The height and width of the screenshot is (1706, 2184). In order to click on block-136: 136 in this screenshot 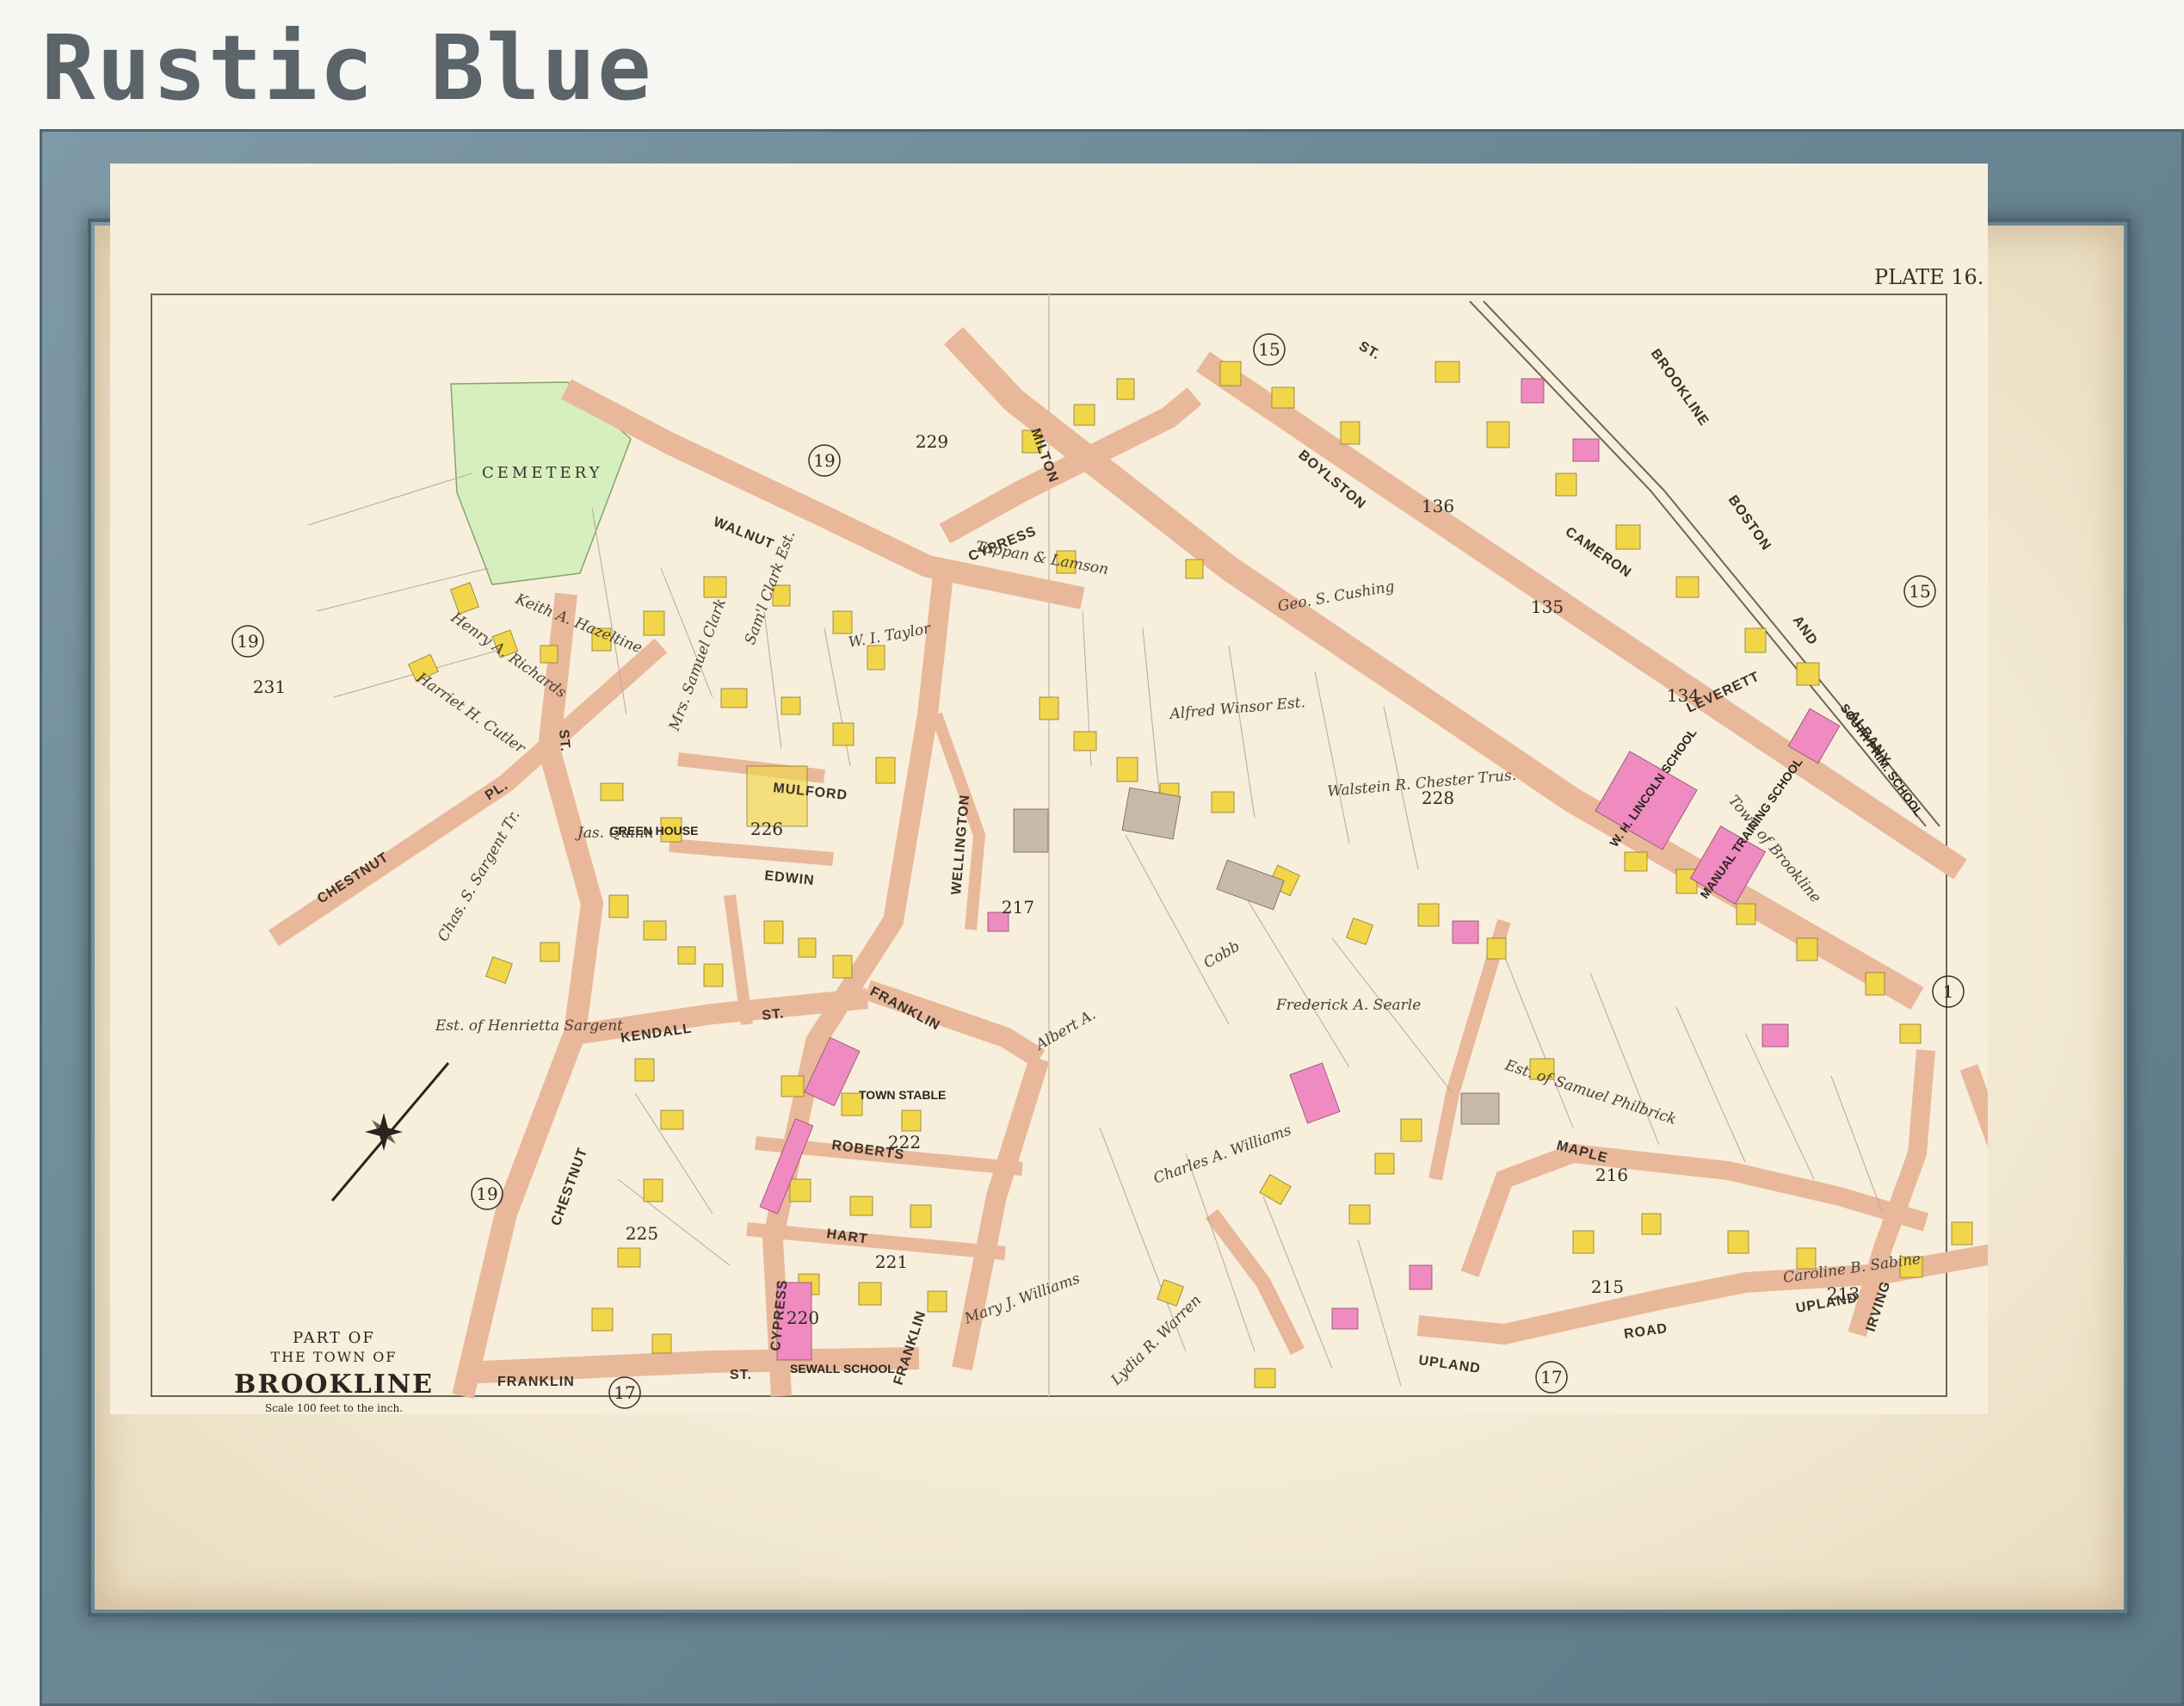, I will do `click(1438, 506)`.